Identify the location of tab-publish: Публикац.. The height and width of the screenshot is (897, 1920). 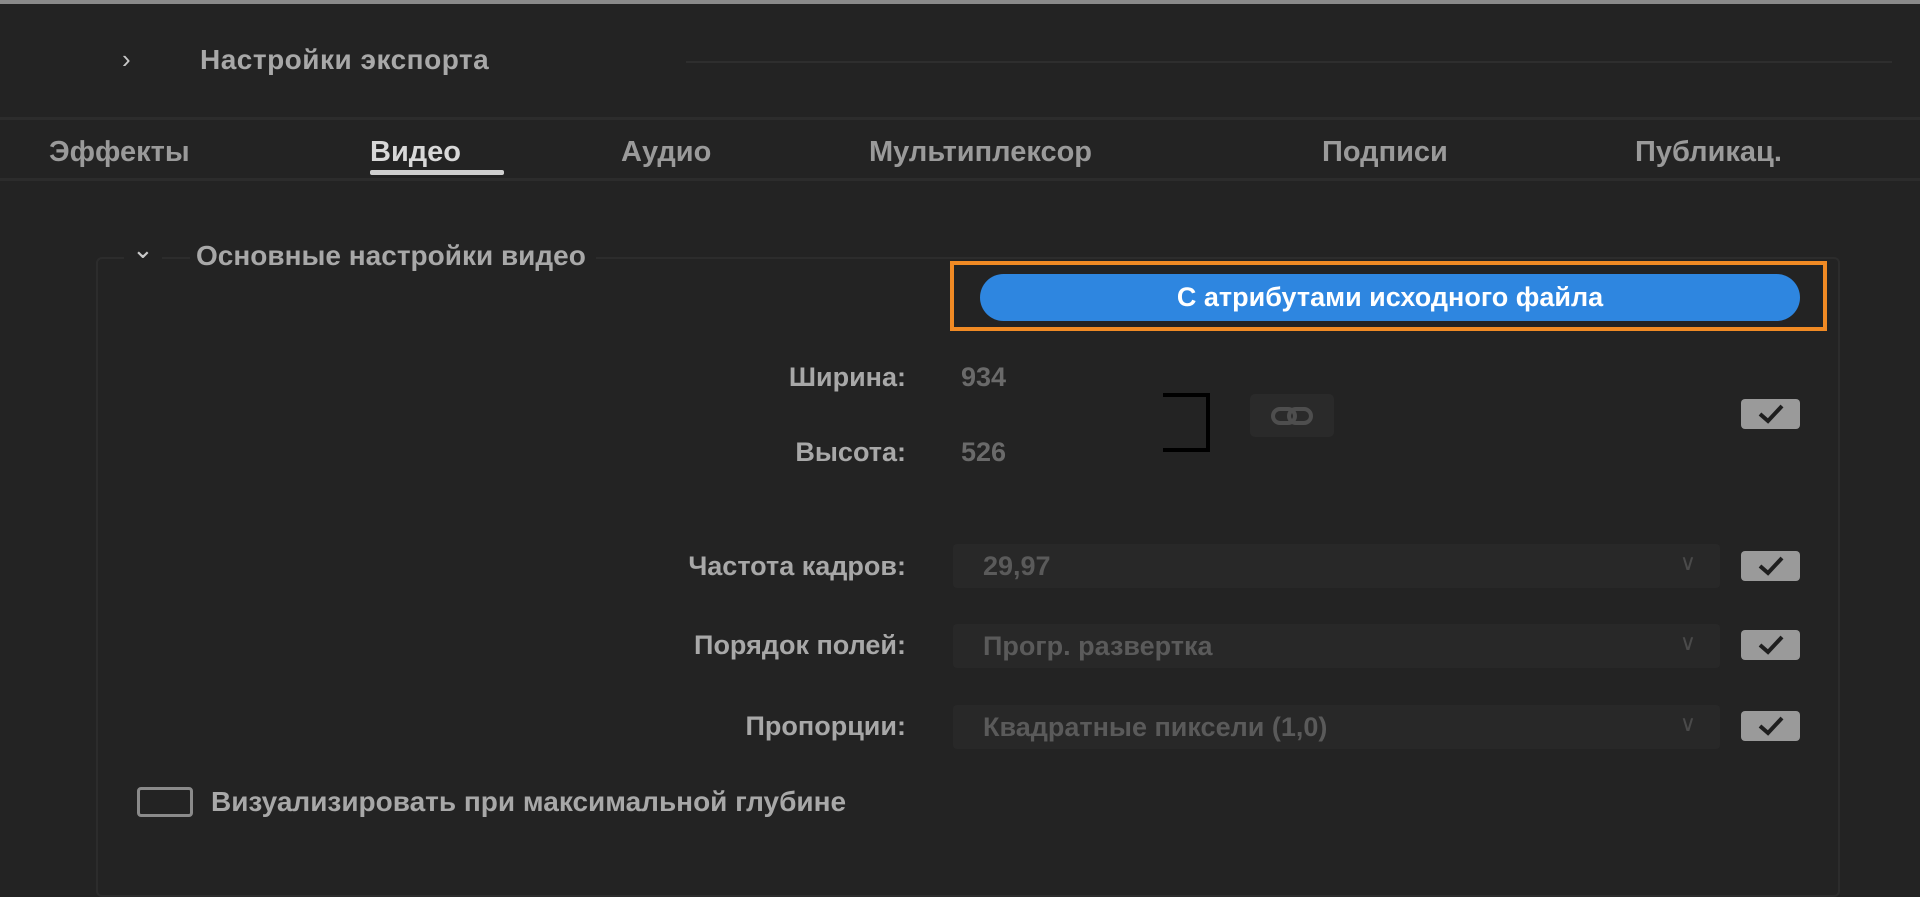
(1708, 152).